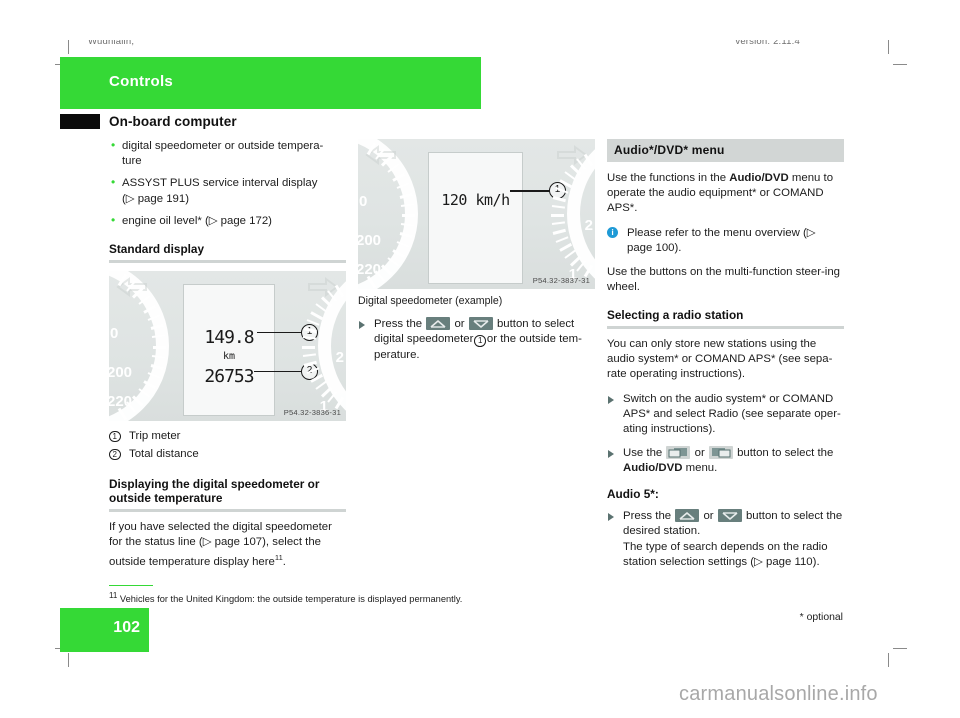 This screenshot has height=718, width=960. Describe the element at coordinates (121, 401) in the screenshot. I see `dial-number: 220` at that location.